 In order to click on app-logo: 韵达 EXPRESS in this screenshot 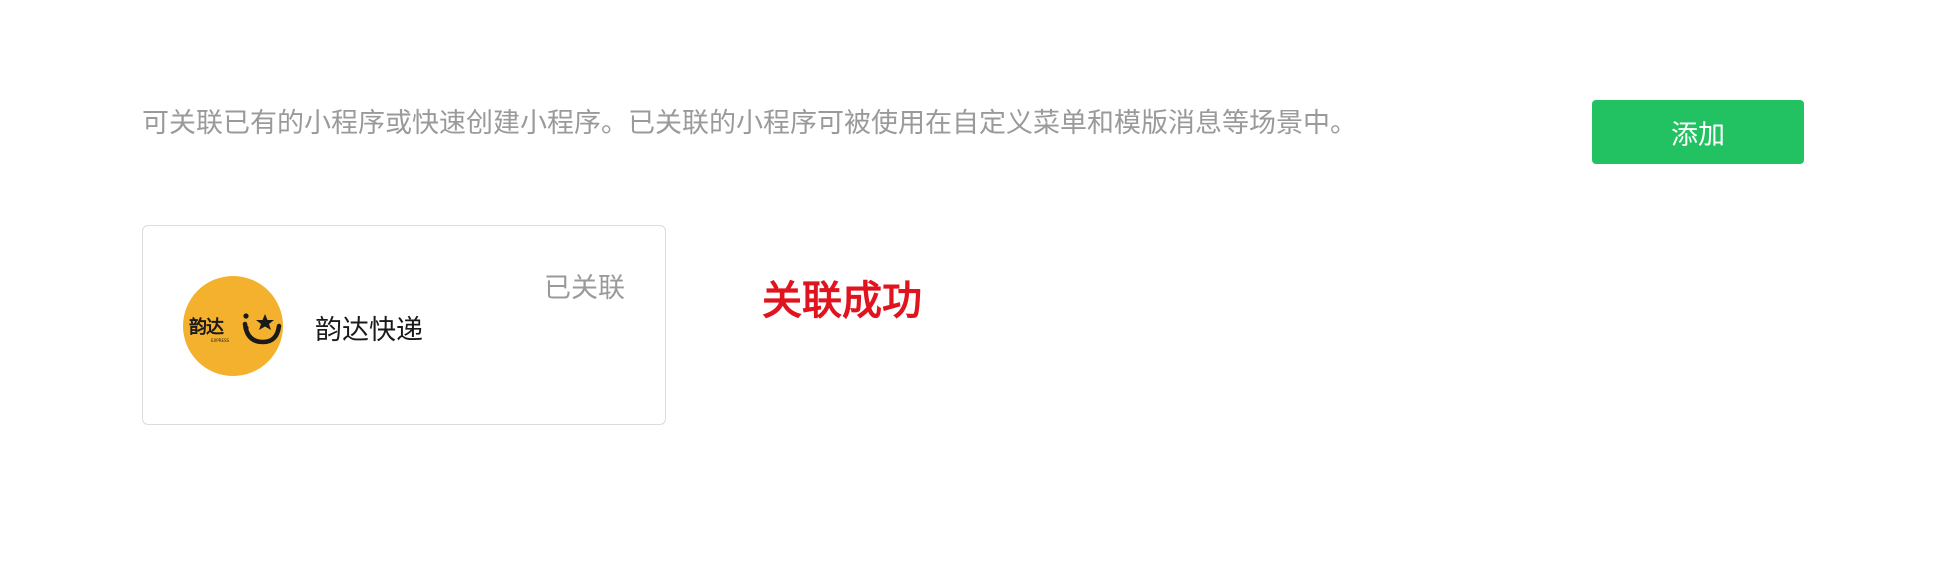, I will do `click(233, 326)`.